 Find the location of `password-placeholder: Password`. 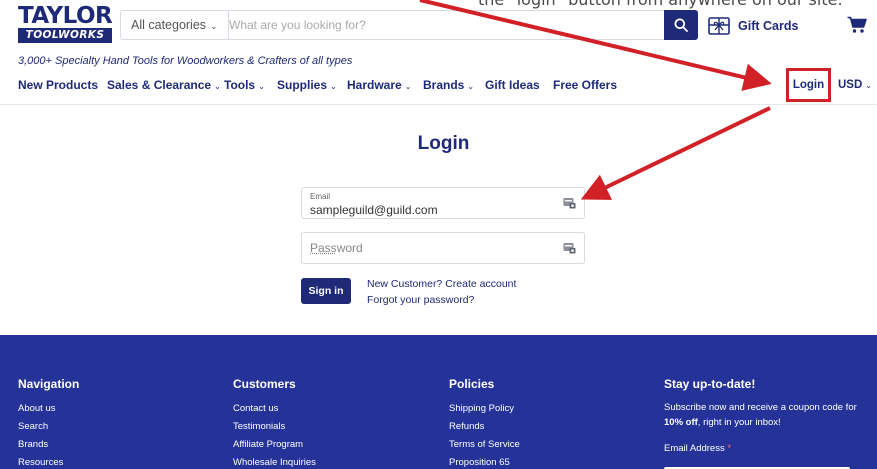

password-placeholder: Password is located at coordinates (336, 248).